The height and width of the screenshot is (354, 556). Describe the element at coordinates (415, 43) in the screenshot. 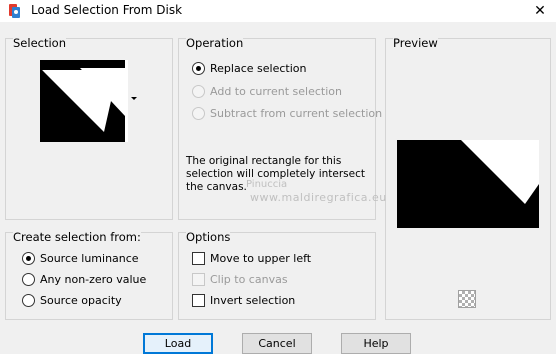

I see `preview-label: Preview` at that location.